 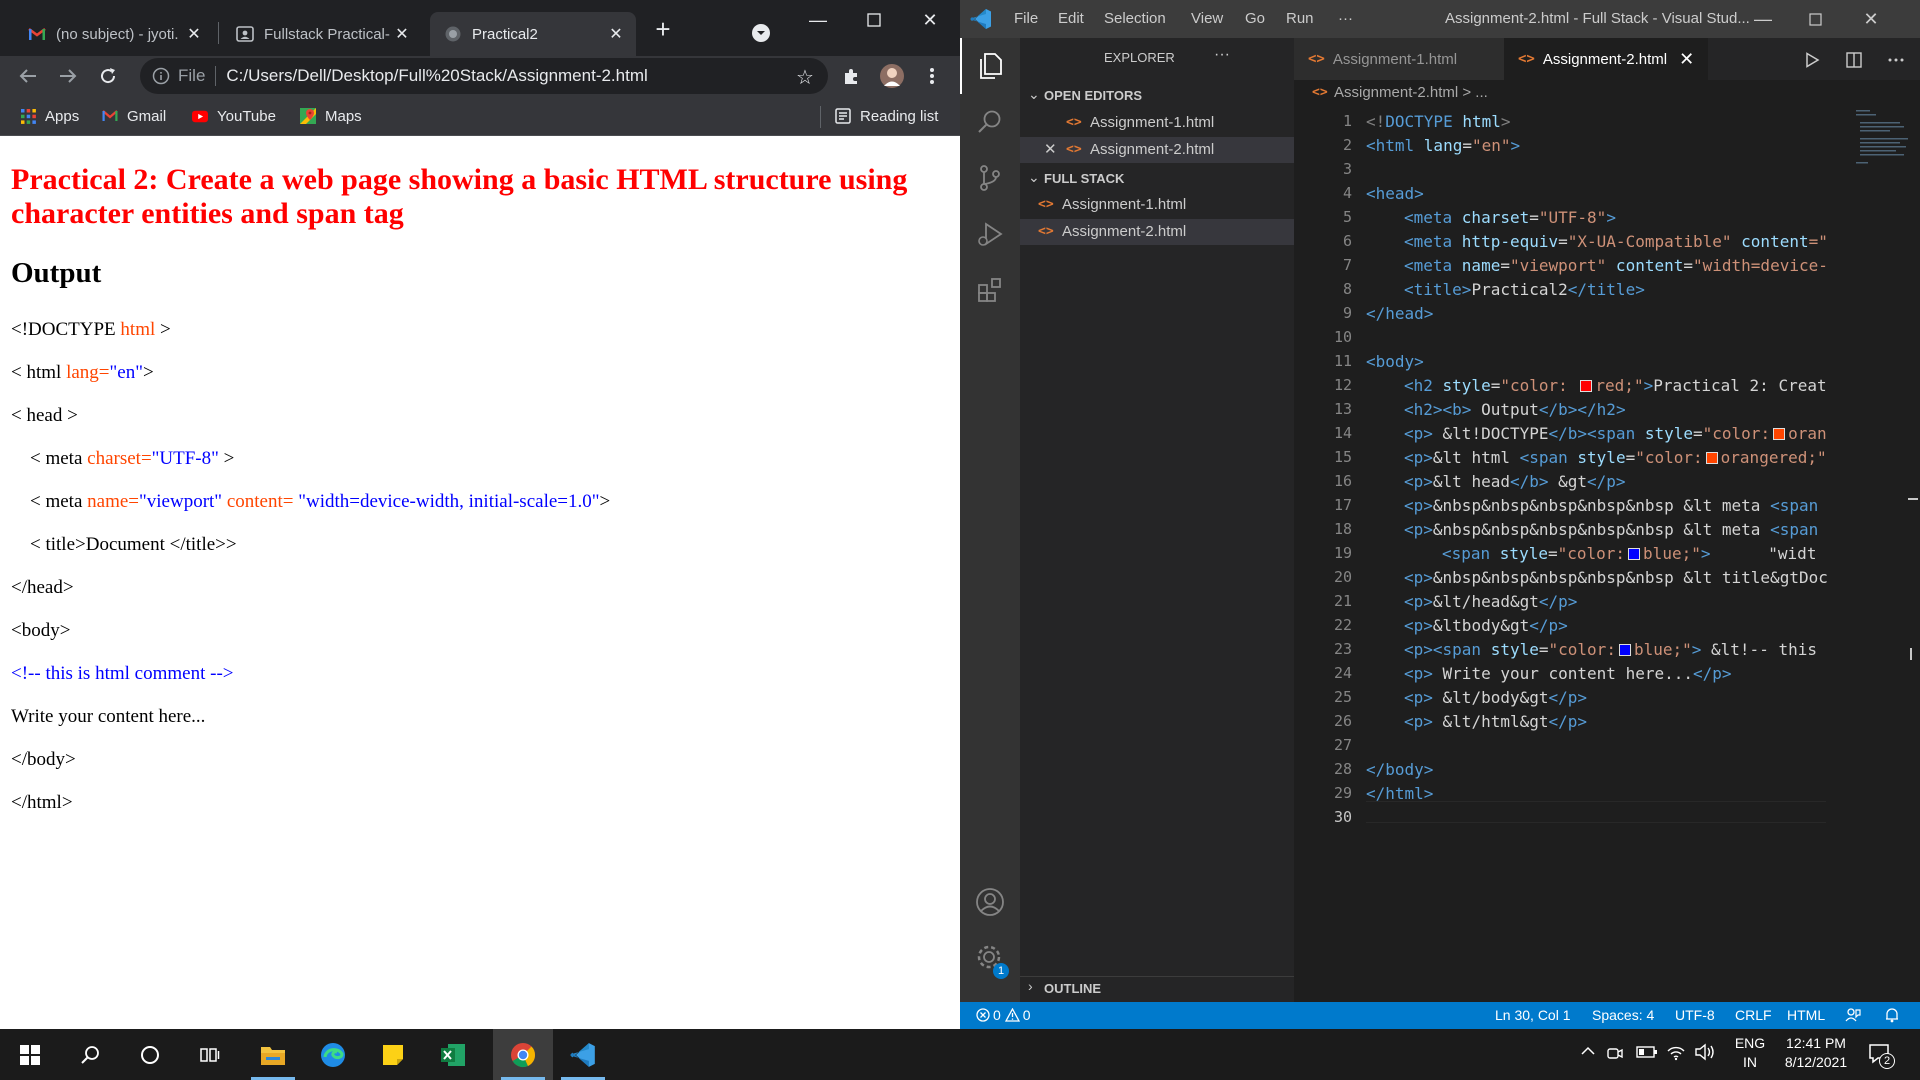 What do you see at coordinates (1806, 1015) in the screenshot?
I see `language-mode: HTML` at bounding box center [1806, 1015].